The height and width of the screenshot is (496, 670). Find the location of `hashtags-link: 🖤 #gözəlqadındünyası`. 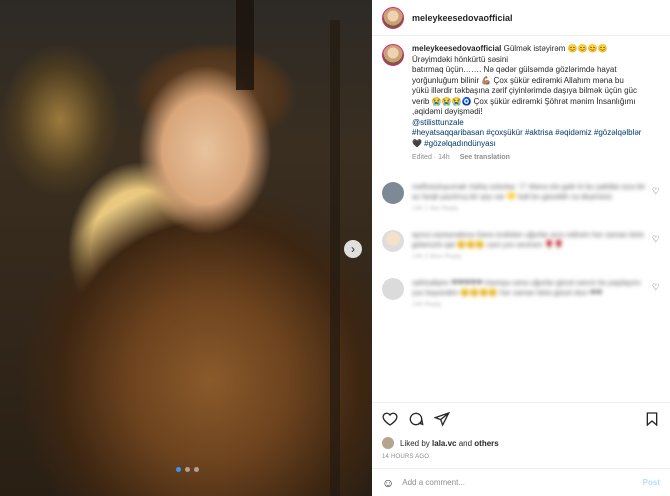

hashtags-link: 🖤 #gözəlqadındünyası is located at coordinates (454, 143).